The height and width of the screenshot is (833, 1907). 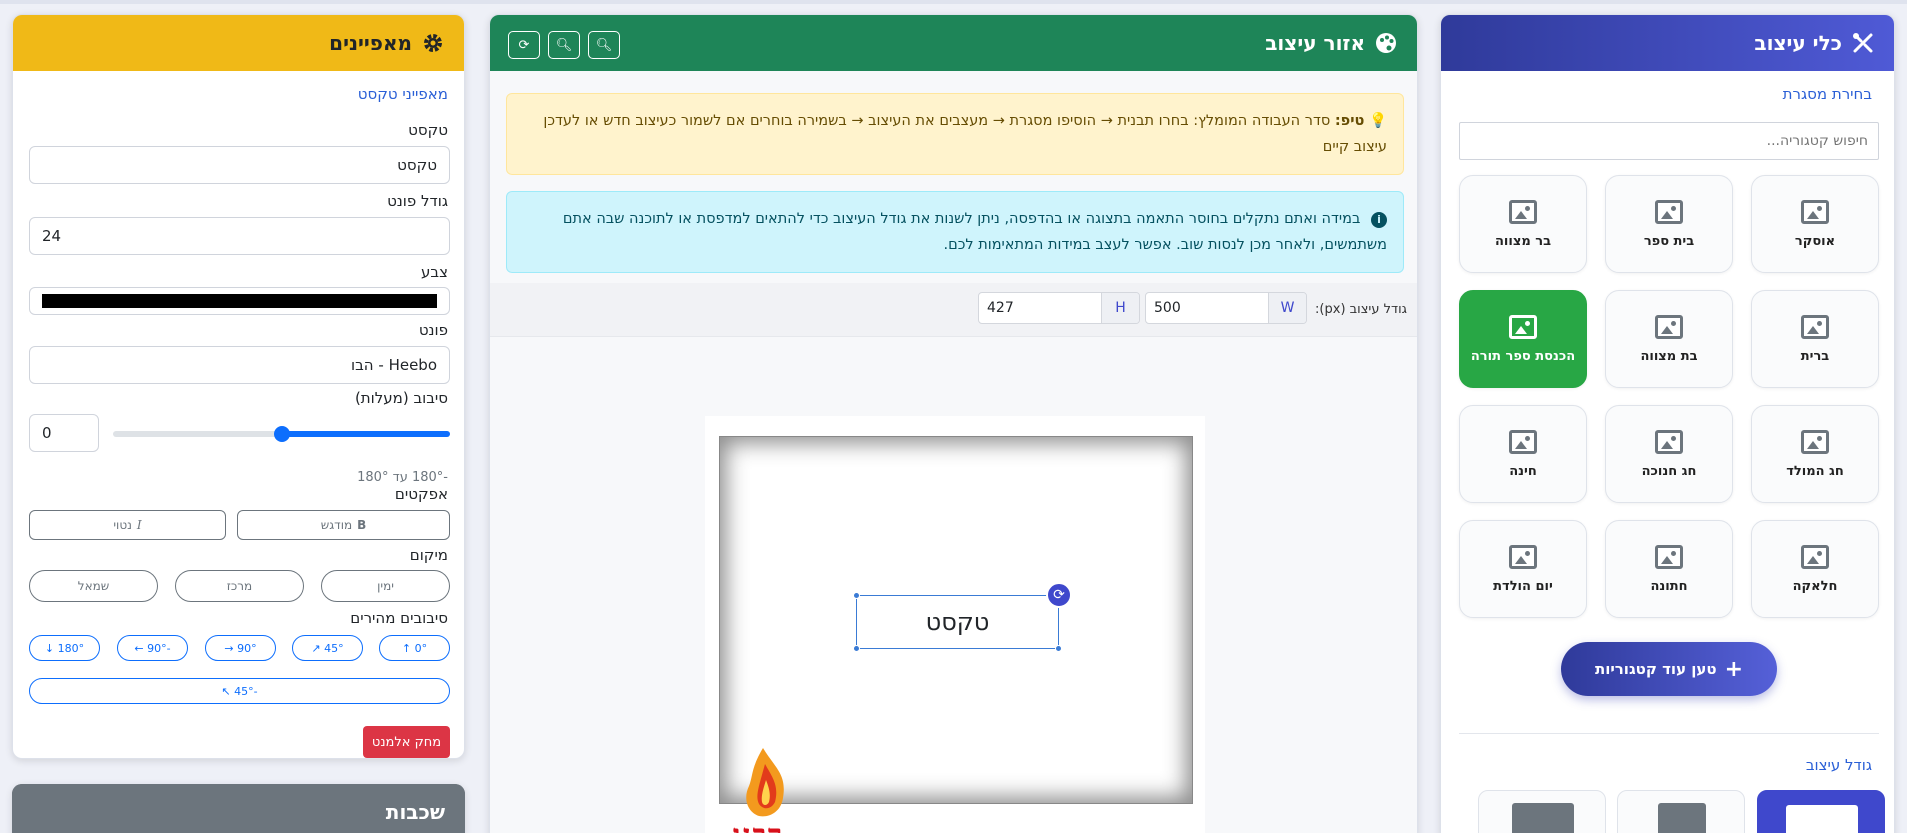 What do you see at coordinates (770, 789) in the screenshot?
I see `brand-logo: רבנו` at bounding box center [770, 789].